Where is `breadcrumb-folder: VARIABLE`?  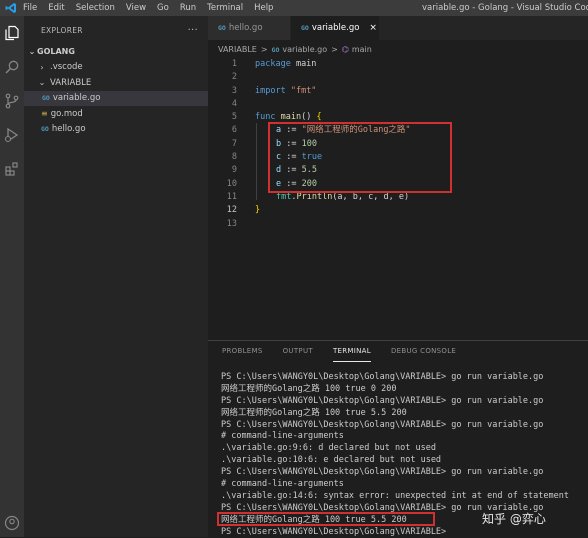
breadcrumb-folder: VARIABLE is located at coordinates (237, 49).